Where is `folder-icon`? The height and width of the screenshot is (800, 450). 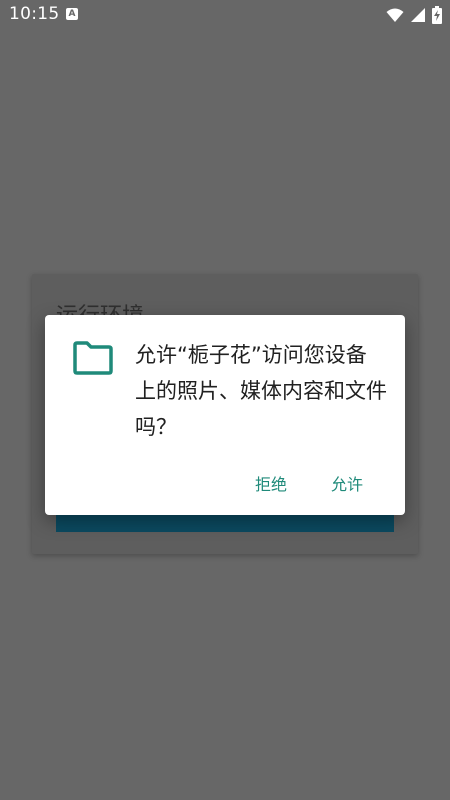 folder-icon is located at coordinates (93, 358).